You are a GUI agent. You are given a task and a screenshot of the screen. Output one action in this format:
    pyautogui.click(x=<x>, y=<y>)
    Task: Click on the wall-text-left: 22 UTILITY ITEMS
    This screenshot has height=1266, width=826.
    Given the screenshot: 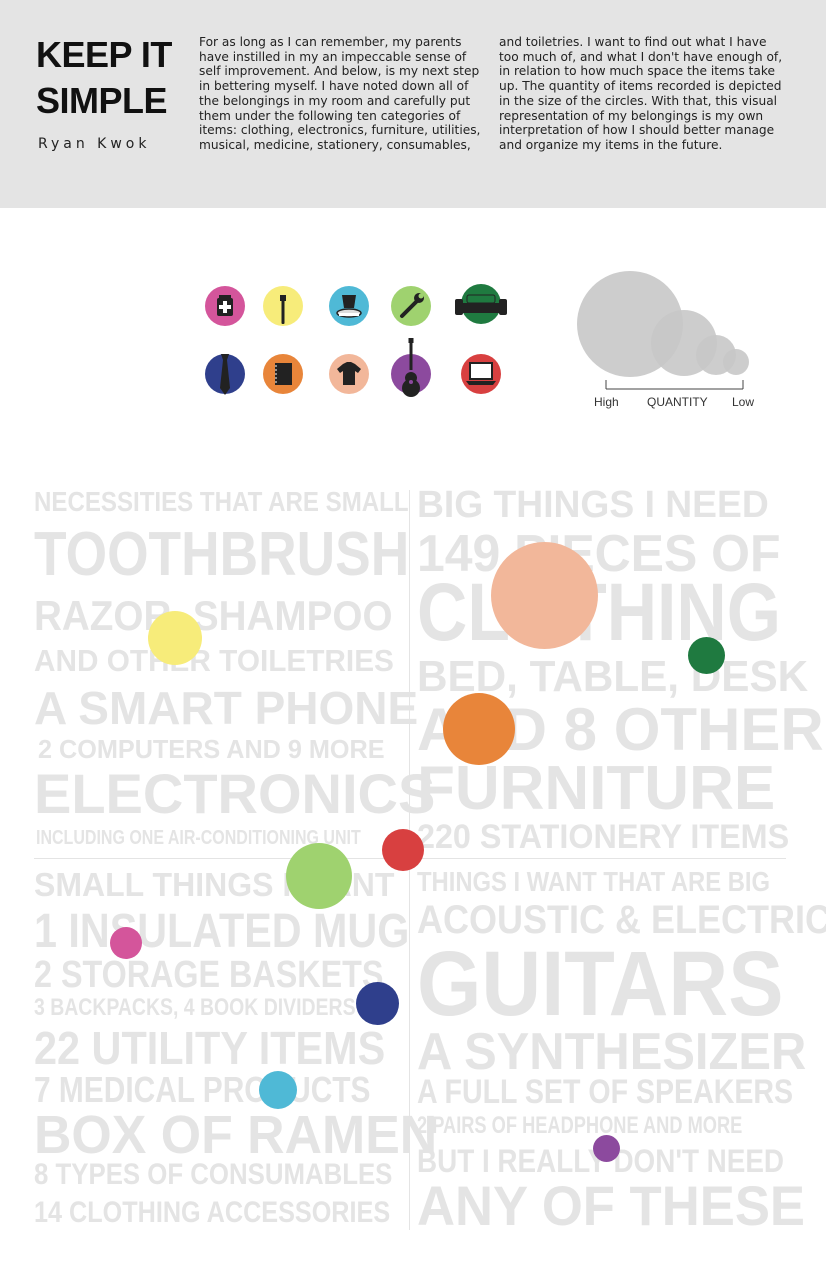 What is the action you would take?
    pyautogui.click(x=210, y=1048)
    